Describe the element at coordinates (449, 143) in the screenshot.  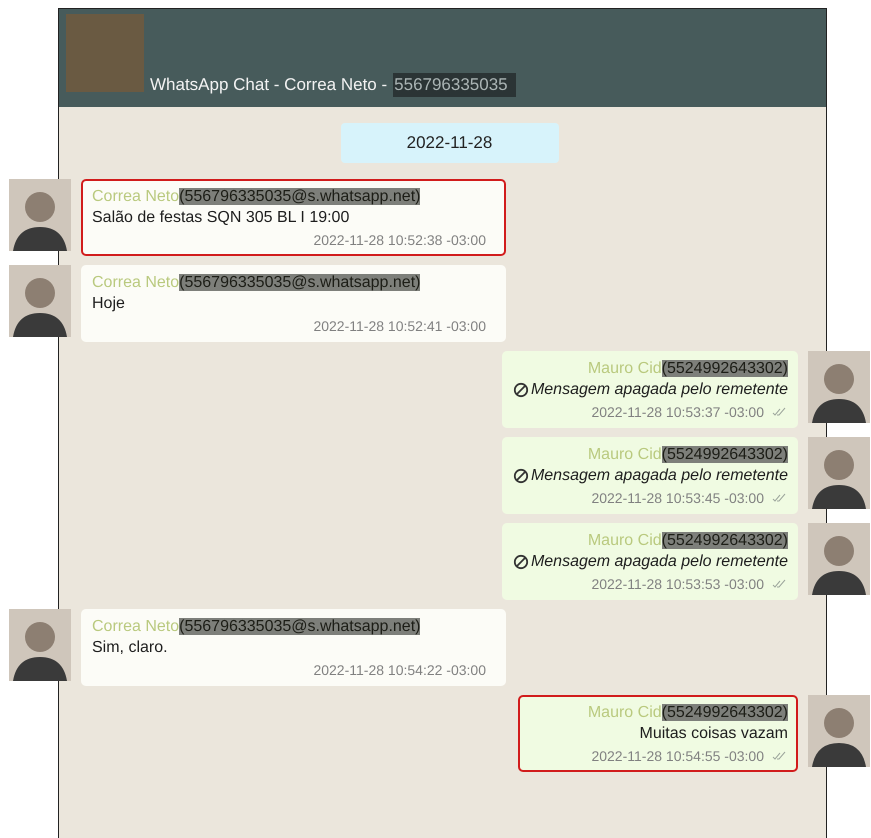
I see `date-chip: 2022-11-28` at that location.